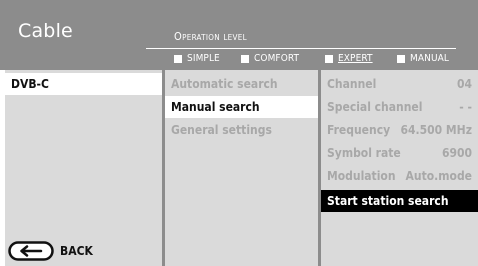 The width and height of the screenshot is (478, 266). What do you see at coordinates (388, 201) in the screenshot?
I see `button-label: Start station search` at bounding box center [388, 201].